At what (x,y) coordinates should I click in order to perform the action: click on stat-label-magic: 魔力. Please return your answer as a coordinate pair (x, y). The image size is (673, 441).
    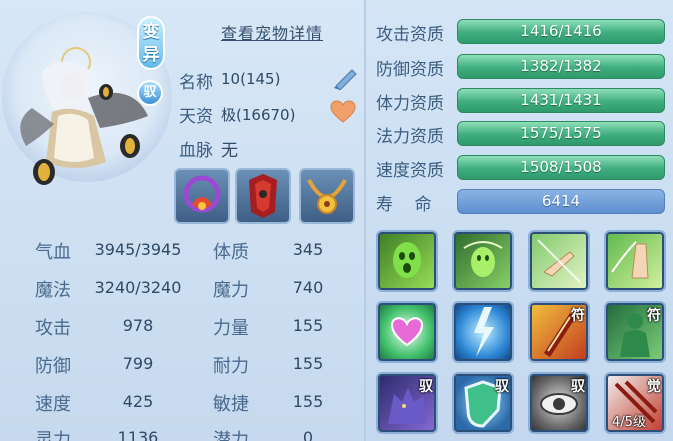
    Looking at the image, I should click on (231, 290).